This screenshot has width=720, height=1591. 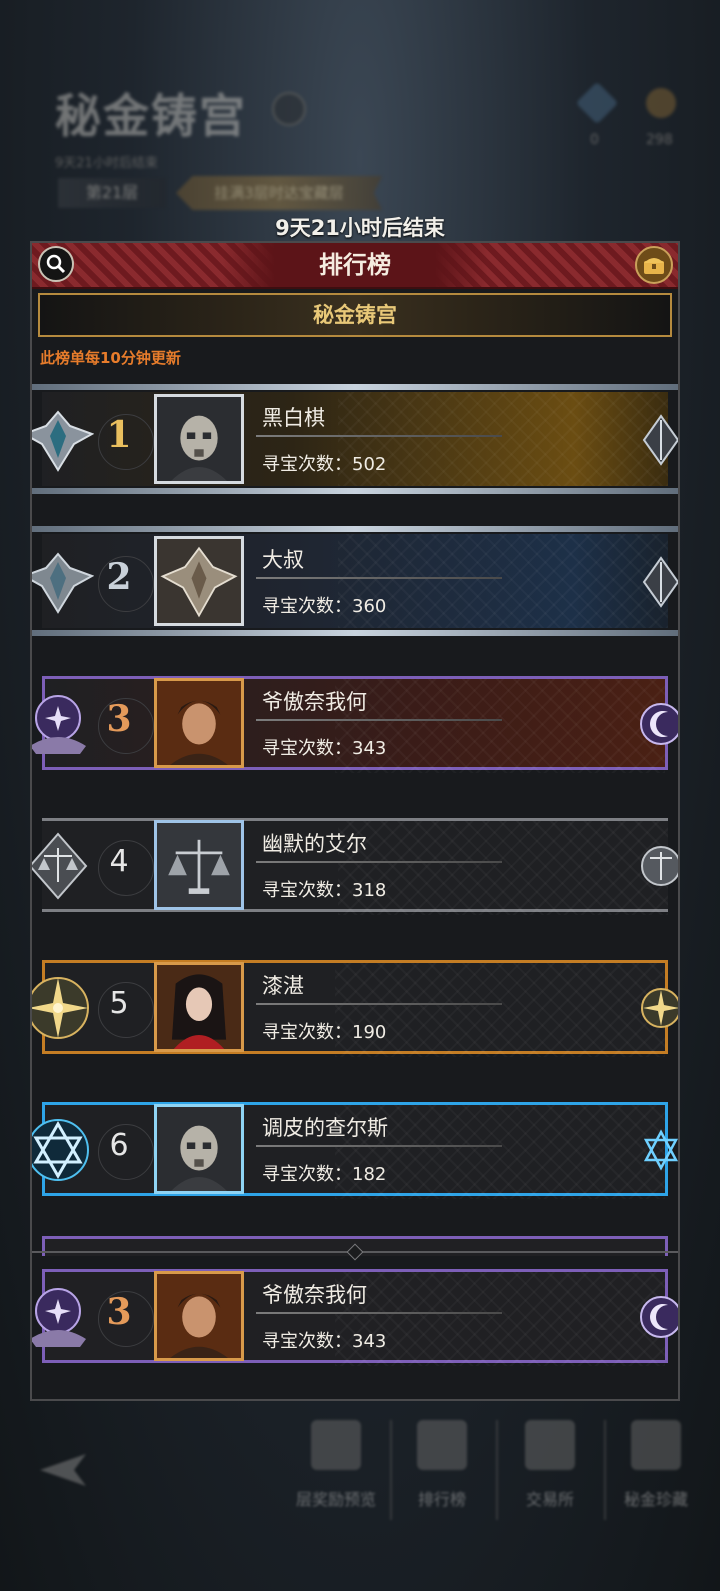 What do you see at coordinates (597, 103) in the screenshot?
I see `crystal-icon` at bounding box center [597, 103].